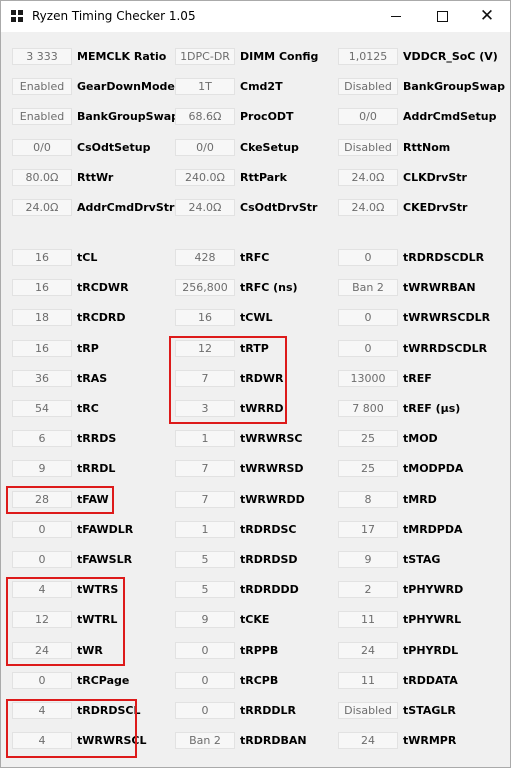  What do you see at coordinates (368, 469) in the screenshot?
I see `tmodpda-value-box: 25` at bounding box center [368, 469].